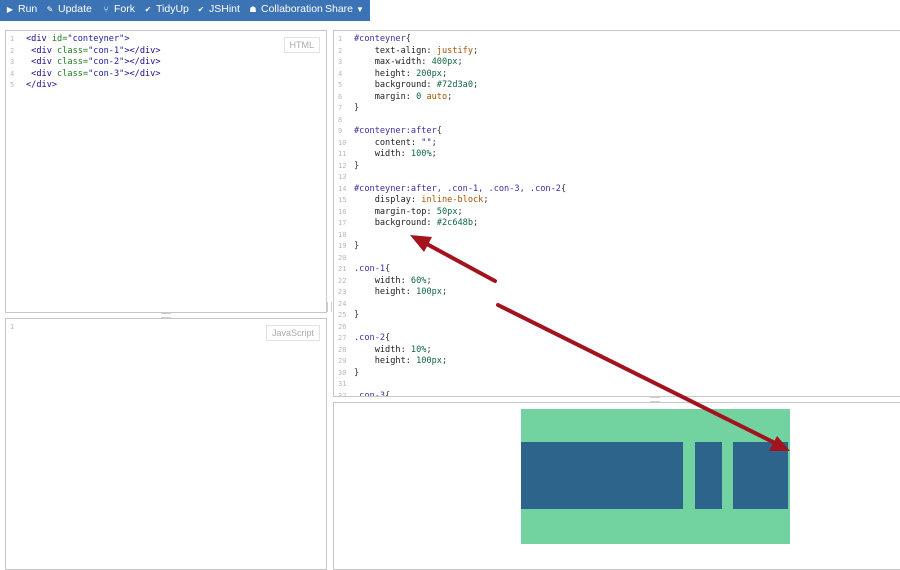 Image resolution: width=900 pixels, height=570 pixels. I want to click on line-number: 21, so click(342, 269).